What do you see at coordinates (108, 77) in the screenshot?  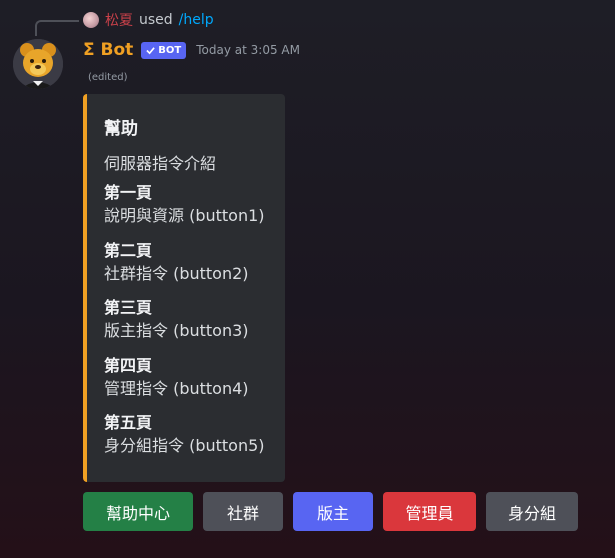 I see `edited-indicator: (edited)` at bounding box center [108, 77].